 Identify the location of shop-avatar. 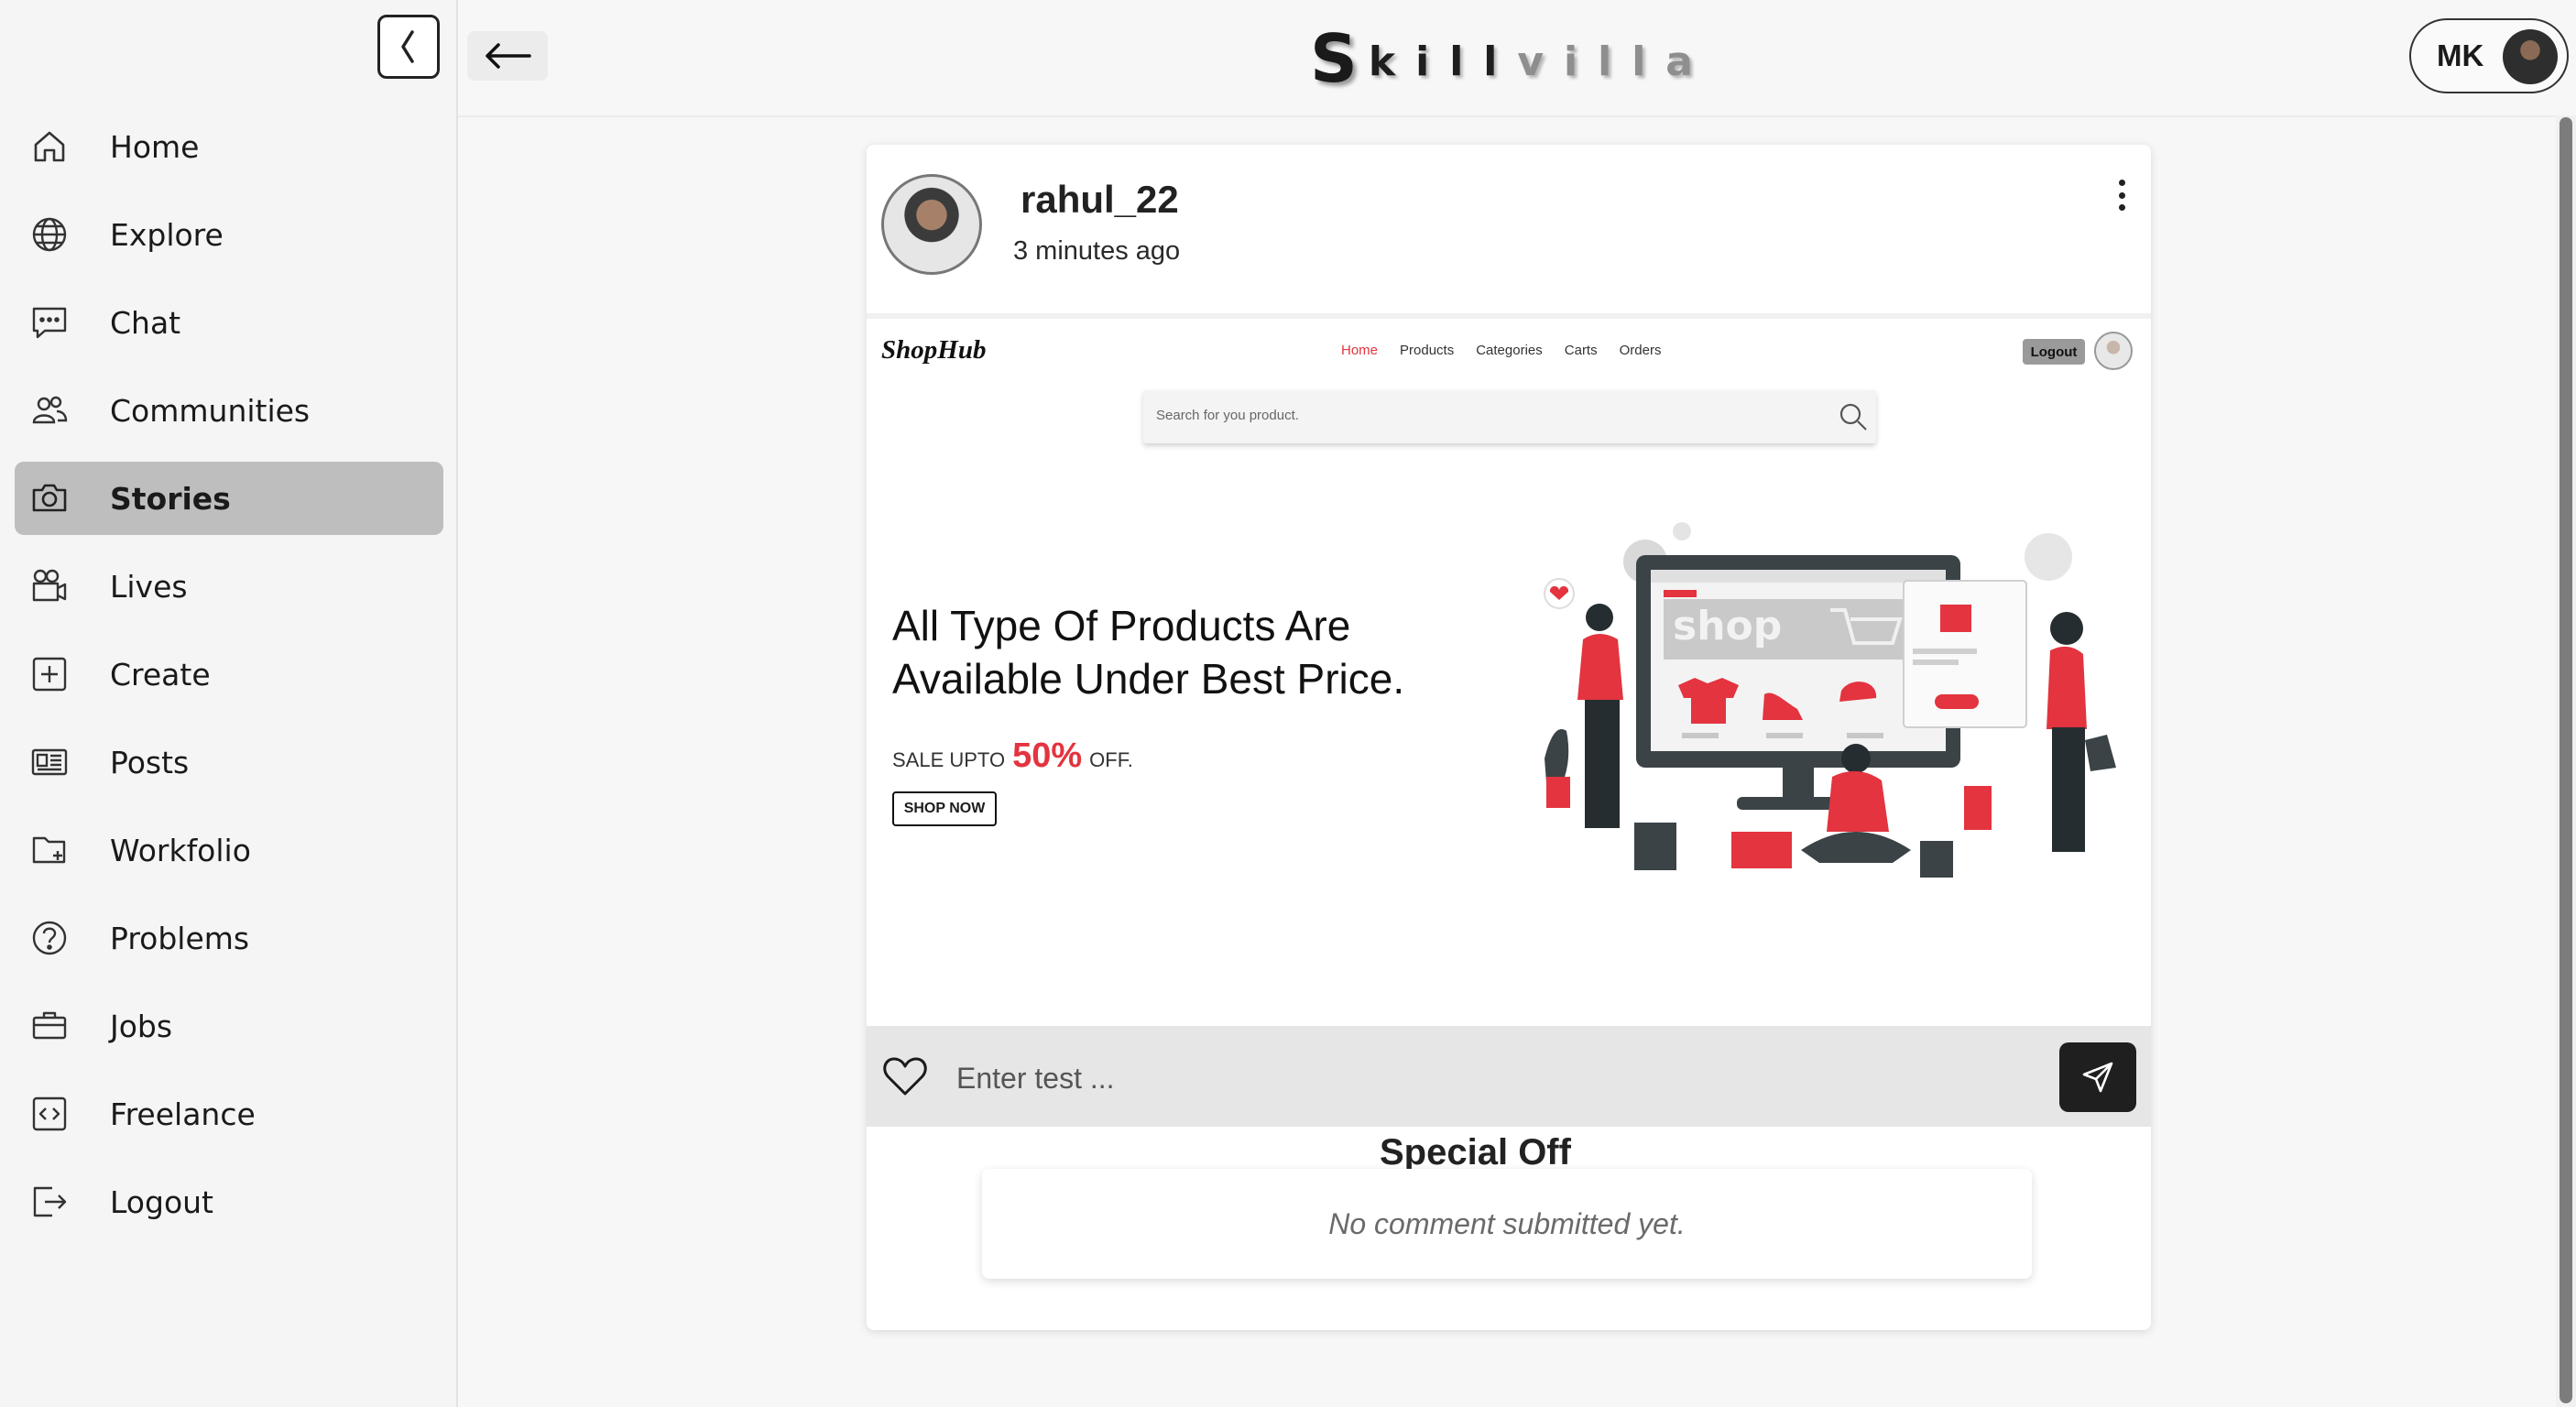
(2113, 351).